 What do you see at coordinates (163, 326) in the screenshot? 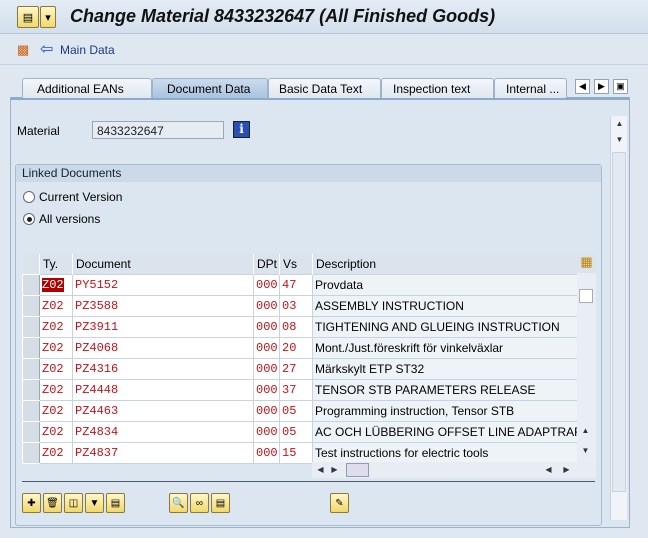
I see `cell-document: PZ3911` at bounding box center [163, 326].